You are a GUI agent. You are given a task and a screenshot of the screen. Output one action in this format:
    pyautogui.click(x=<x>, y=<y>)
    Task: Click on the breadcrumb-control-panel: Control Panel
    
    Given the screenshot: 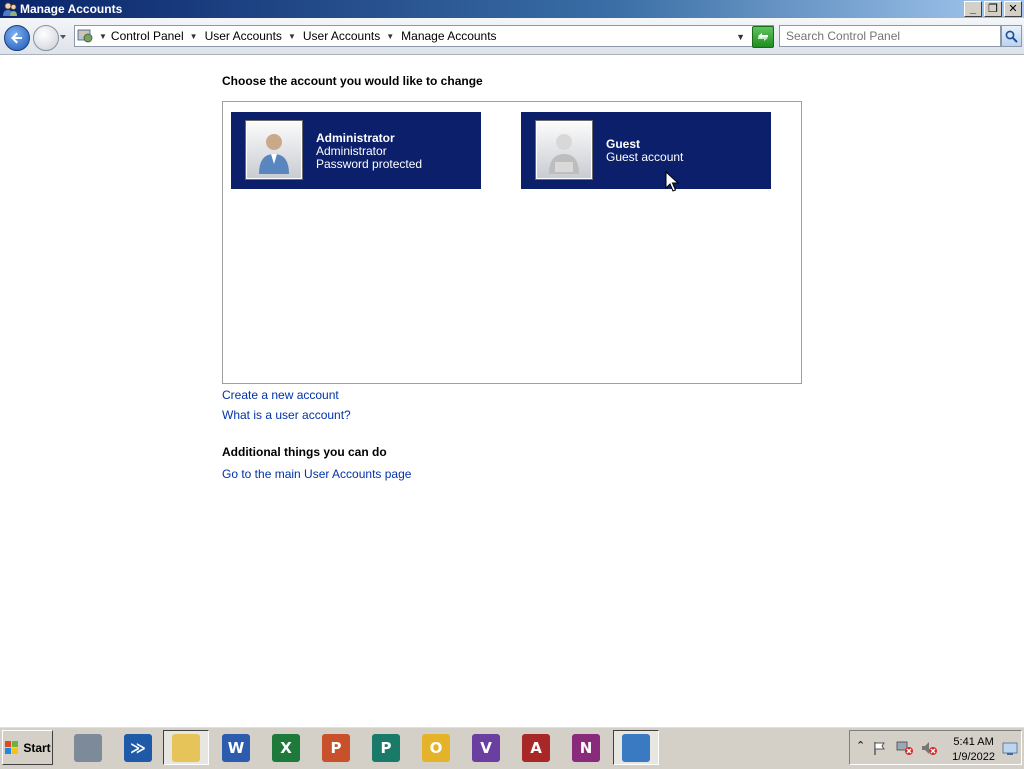 What is the action you would take?
    pyautogui.click(x=147, y=36)
    